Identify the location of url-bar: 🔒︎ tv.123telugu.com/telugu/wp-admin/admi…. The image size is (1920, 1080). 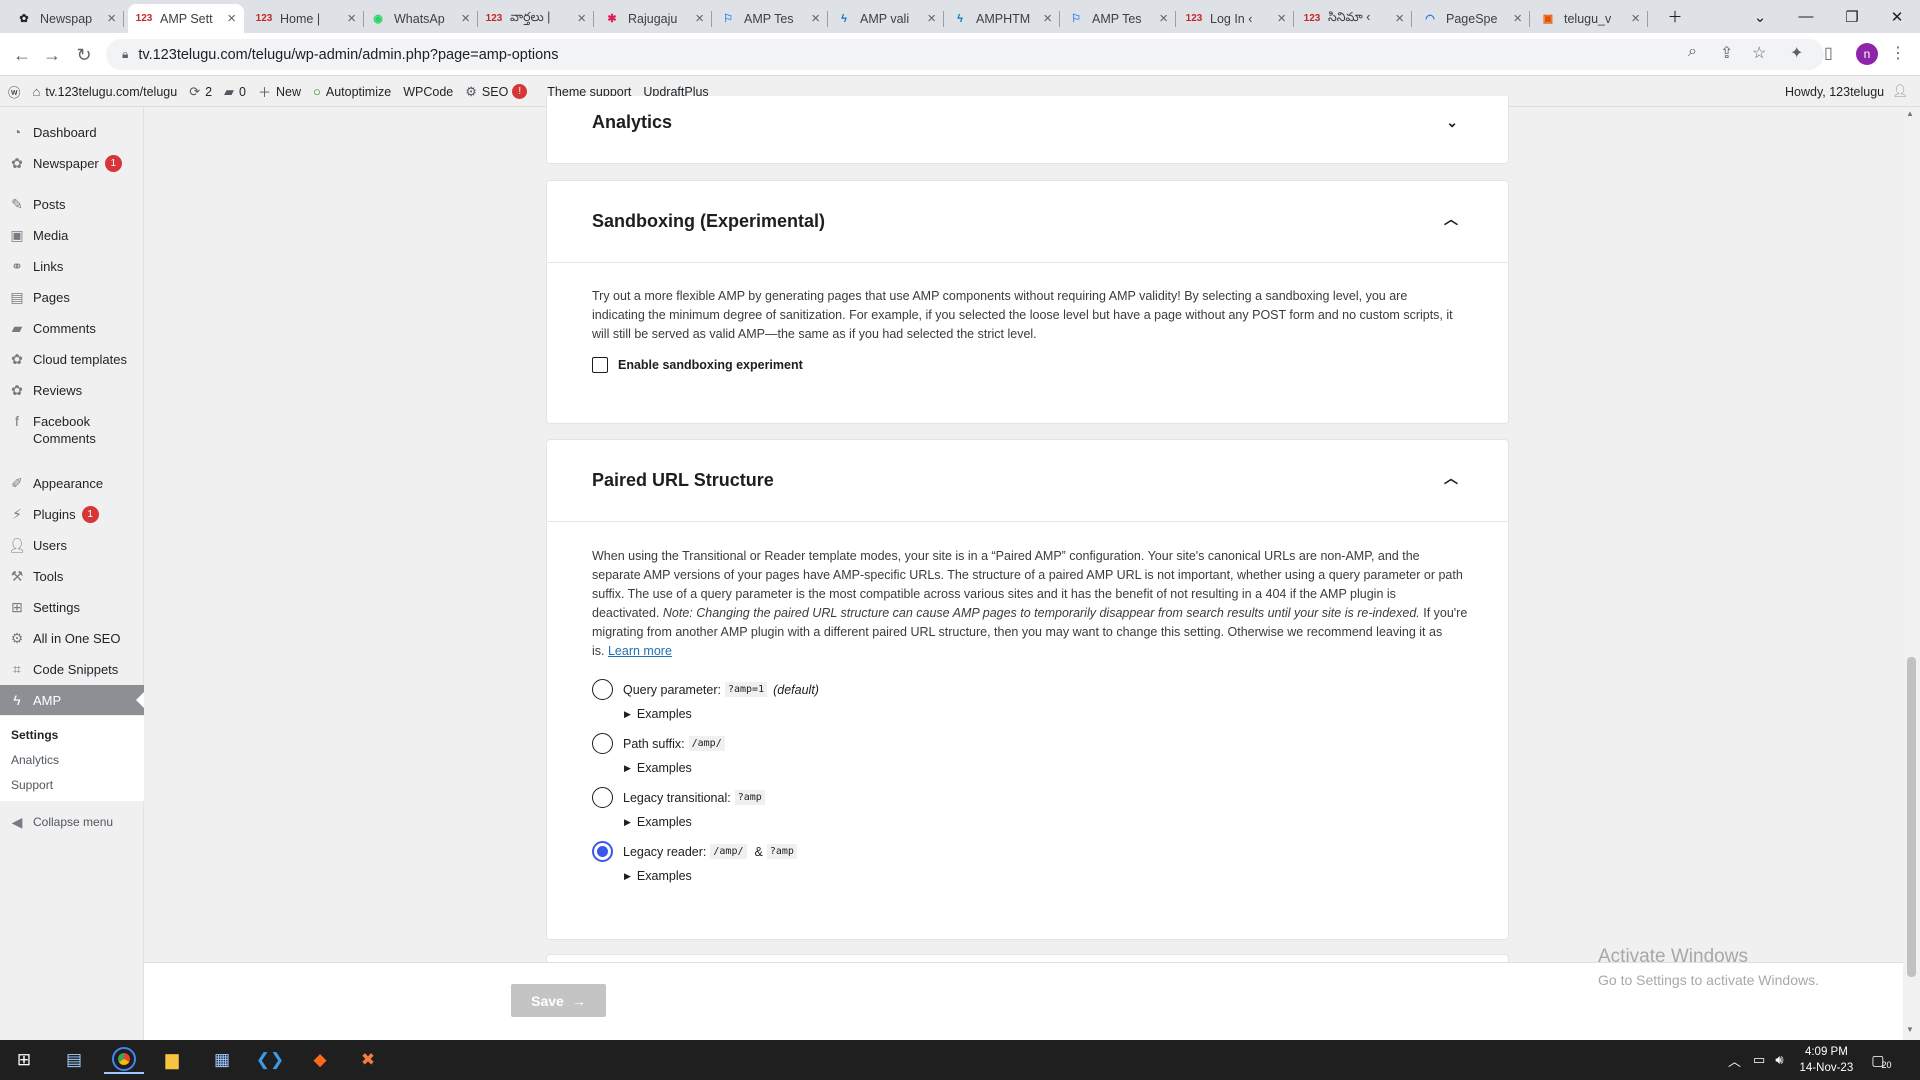
(965, 54).